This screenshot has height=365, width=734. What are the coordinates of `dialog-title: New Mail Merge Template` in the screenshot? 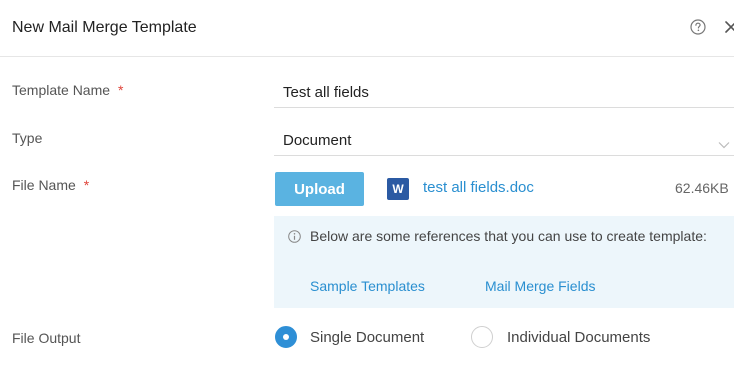 It's located at (104, 27).